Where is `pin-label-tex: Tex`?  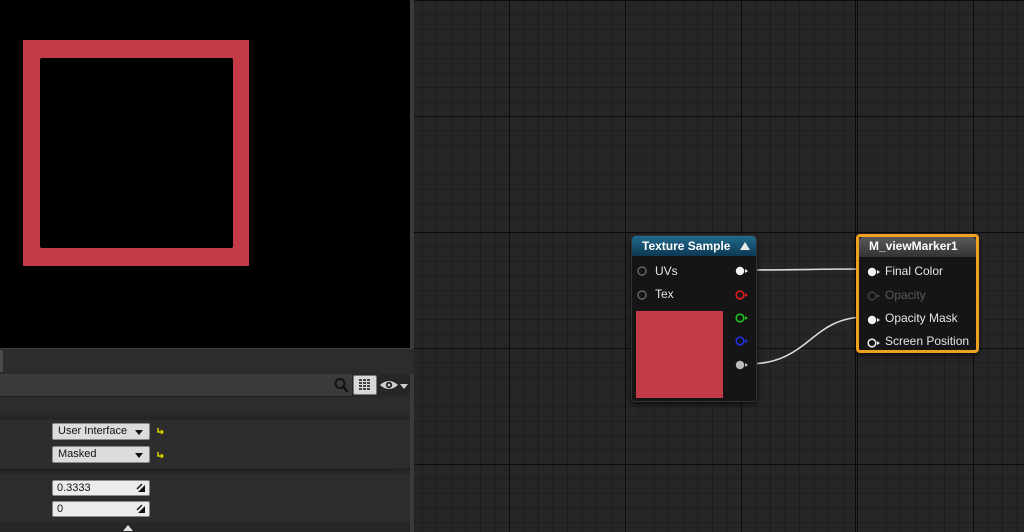 pin-label-tex: Tex is located at coordinates (664, 294).